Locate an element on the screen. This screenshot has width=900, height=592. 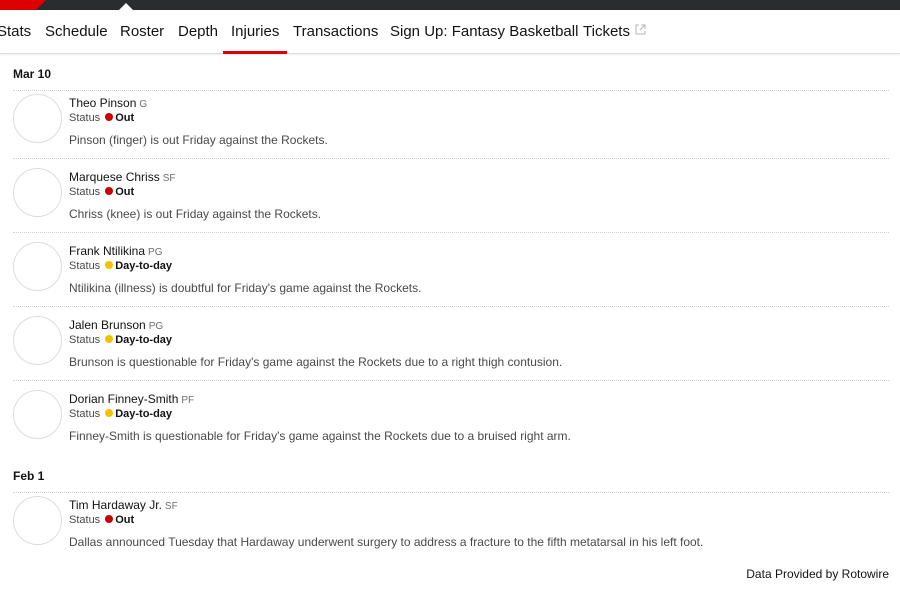
tab-stats: Stats is located at coordinates (15, 32).